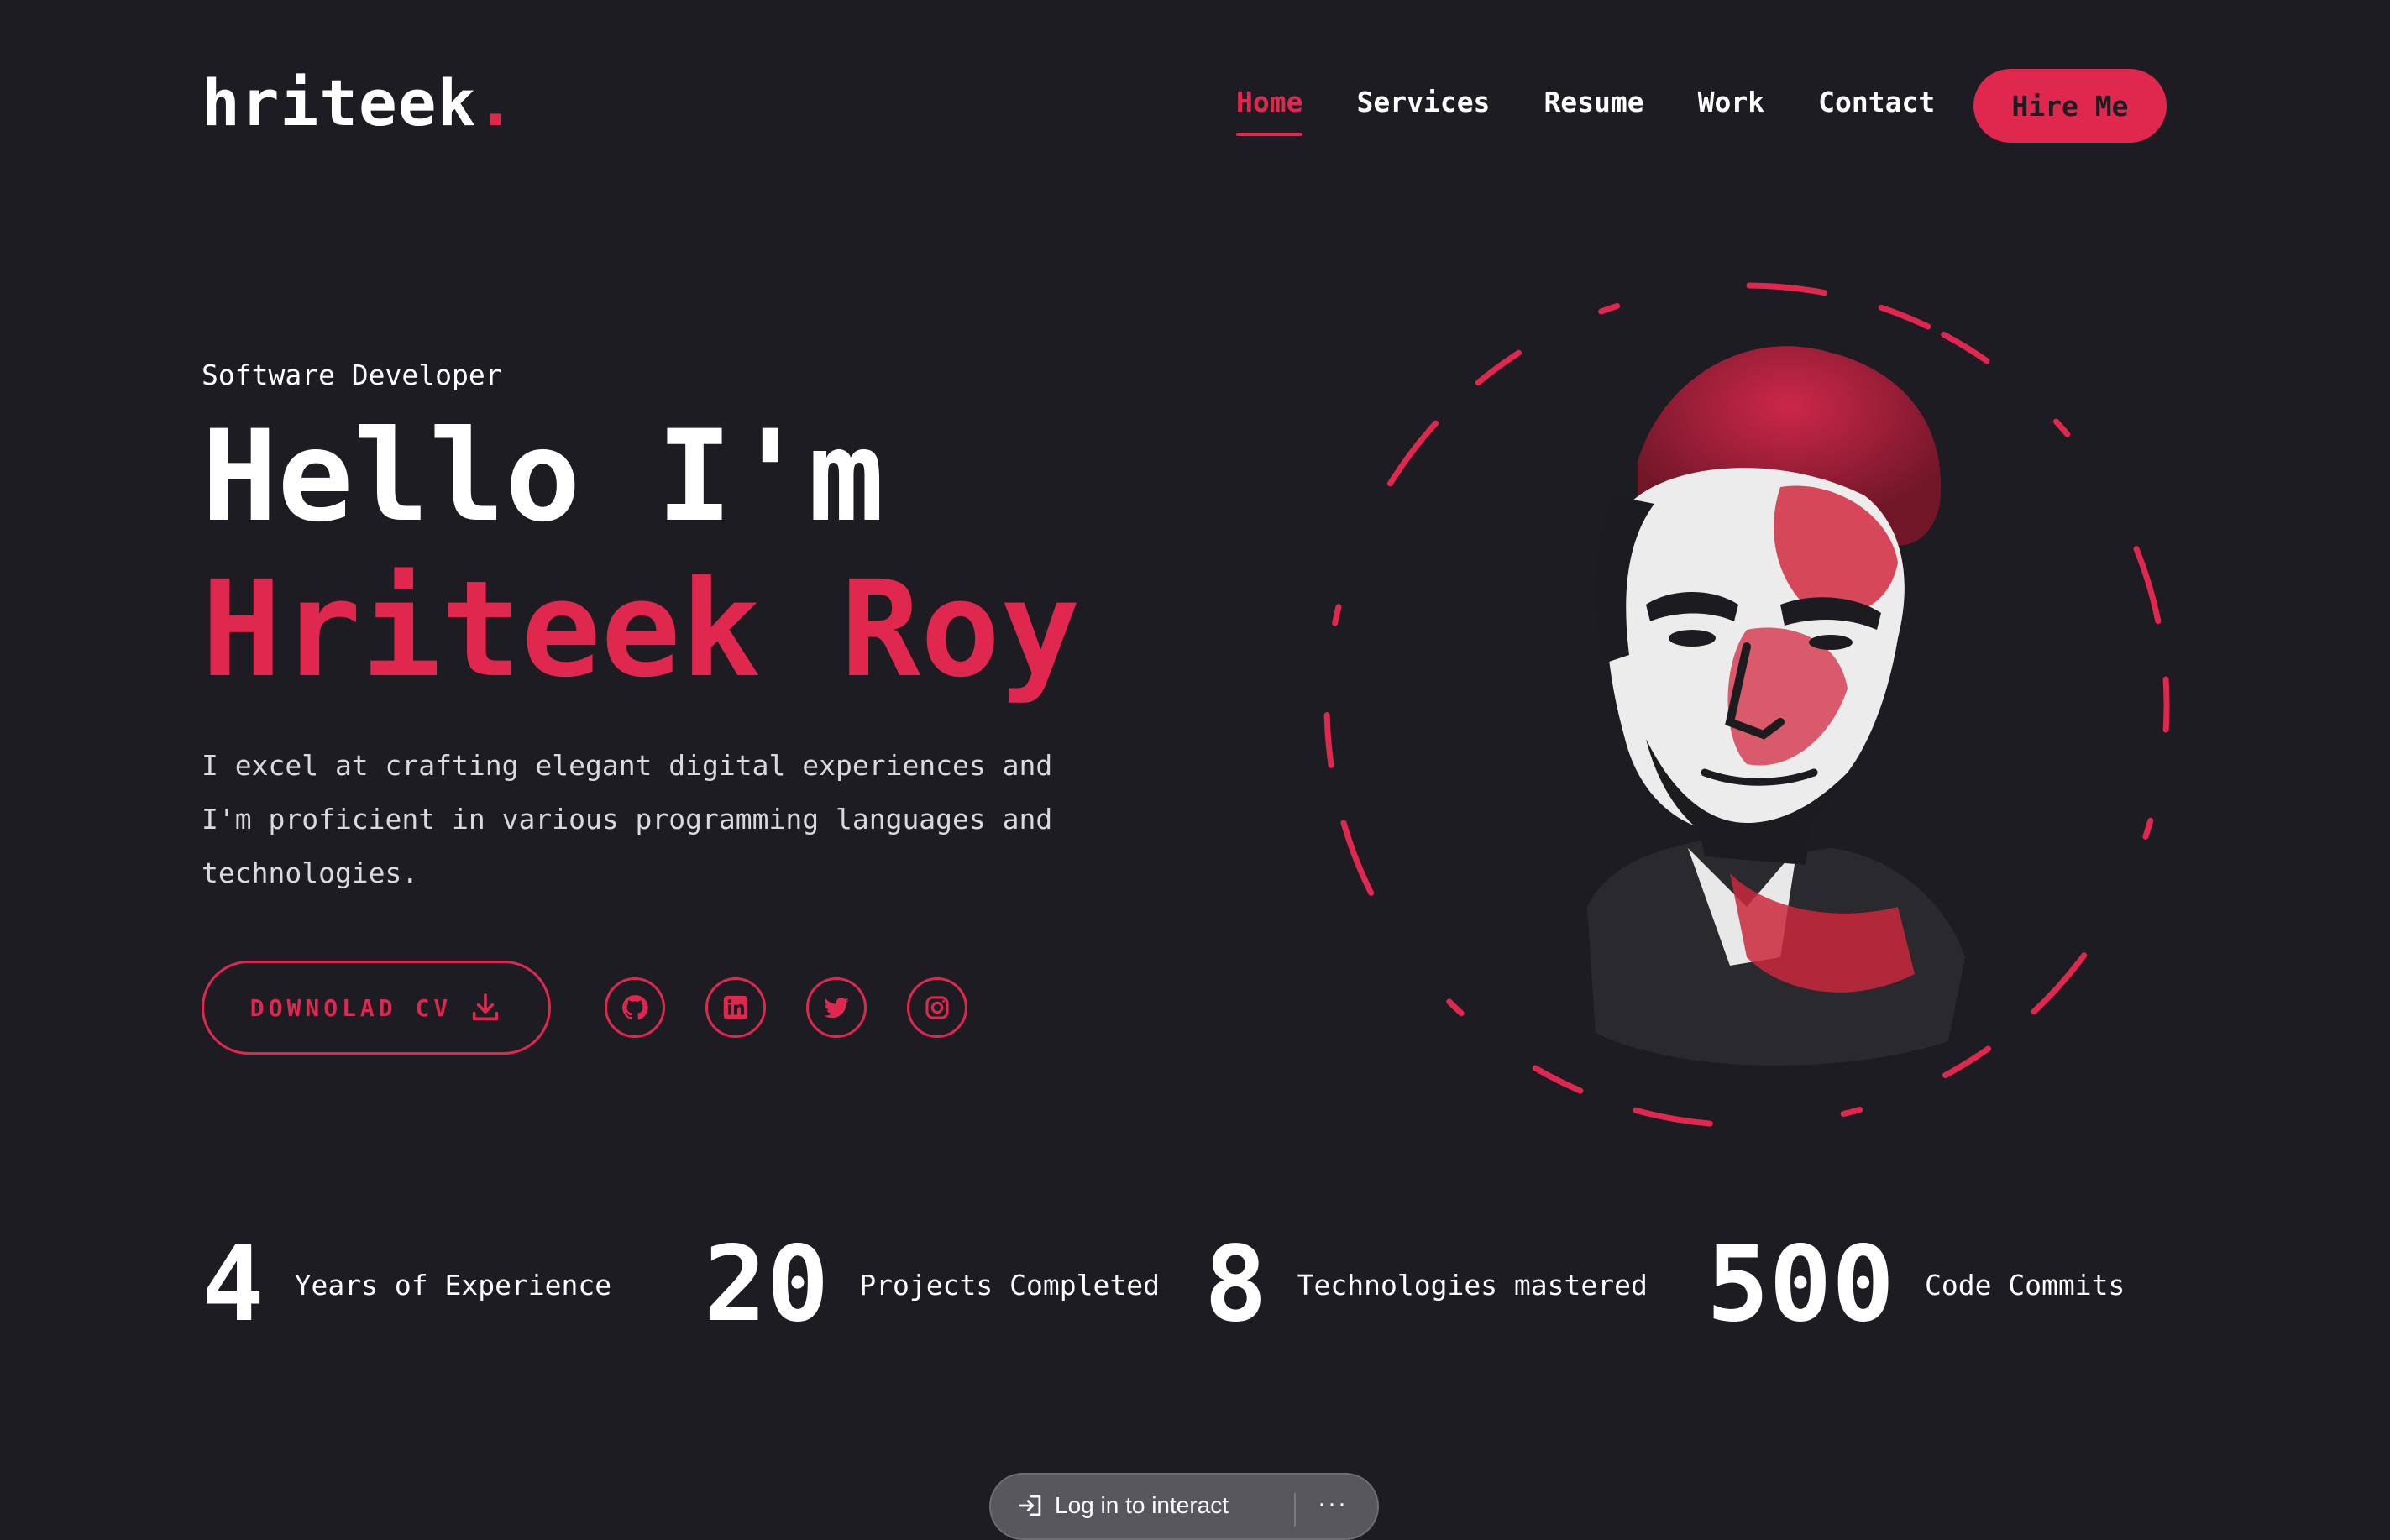  Describe the element at coordinates (1009, 1285) in the screenshot. I see `stat-label: Projects Completed` at that location.